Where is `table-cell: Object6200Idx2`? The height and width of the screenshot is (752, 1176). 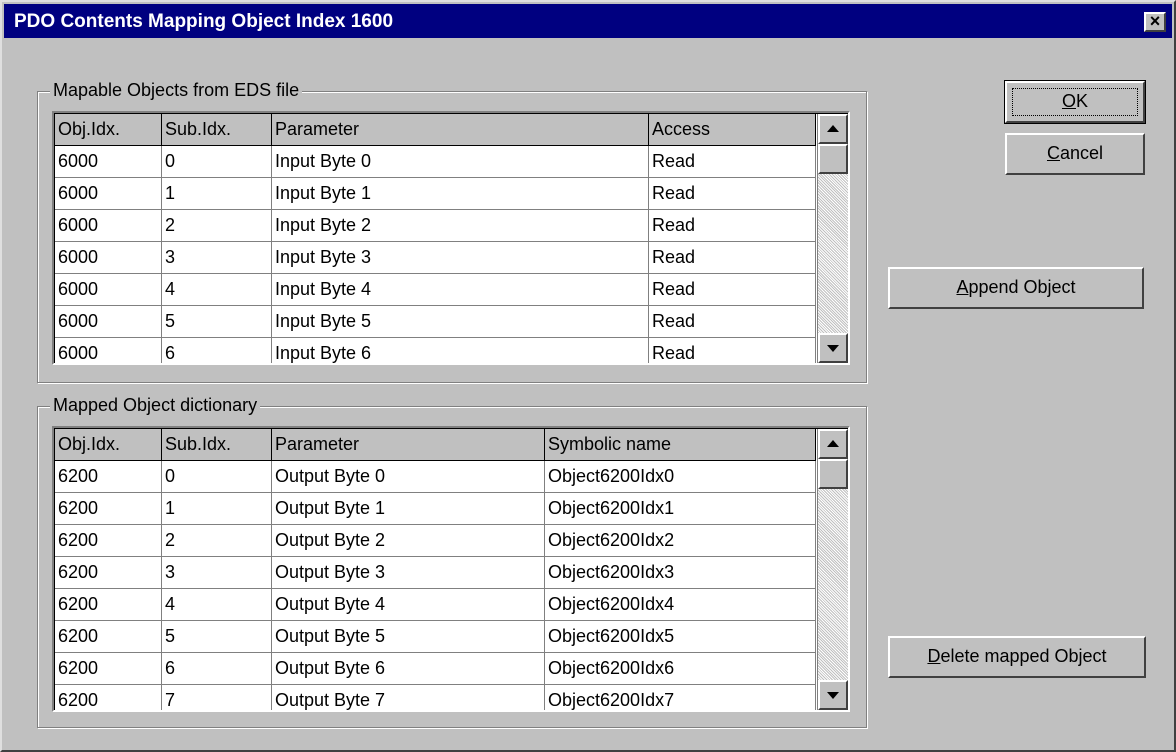 table-cell: Object6200Idx2 is located at coordinates (680, 541).